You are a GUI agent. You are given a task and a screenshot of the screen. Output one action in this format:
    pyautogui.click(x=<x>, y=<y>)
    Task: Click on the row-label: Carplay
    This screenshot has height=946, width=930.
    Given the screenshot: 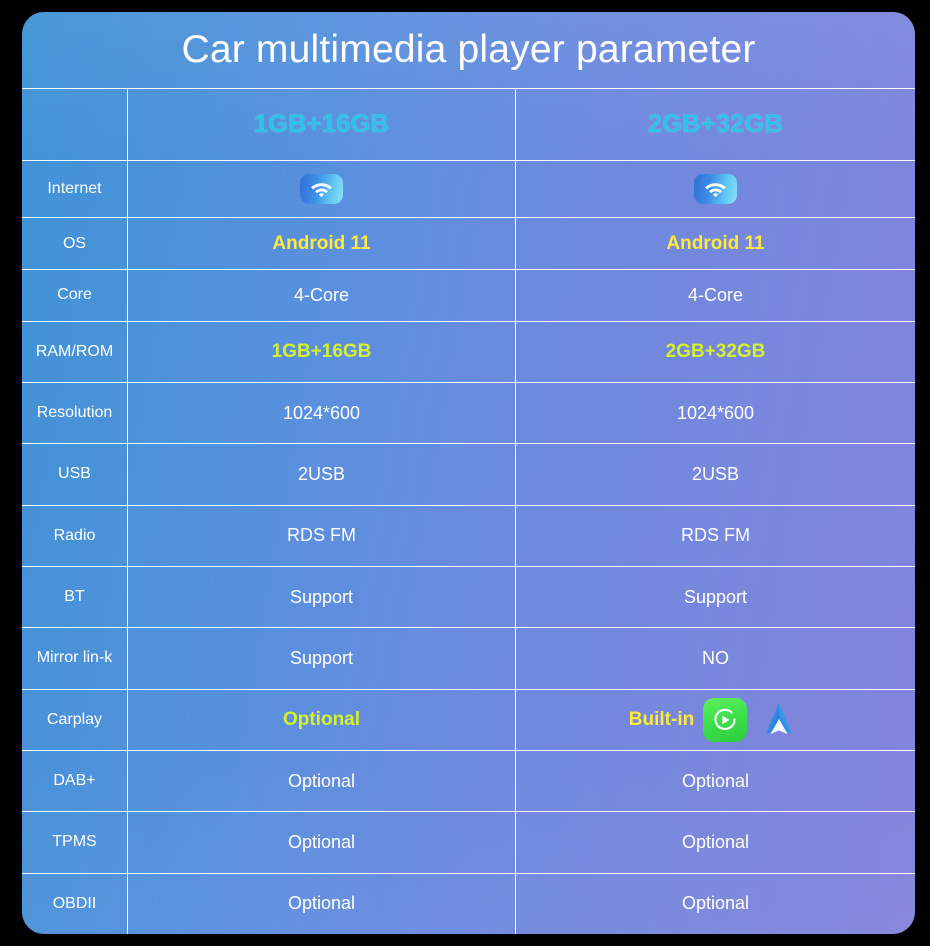 What is the action you would take?
    pyautogui.click(x=74, y=719)
    